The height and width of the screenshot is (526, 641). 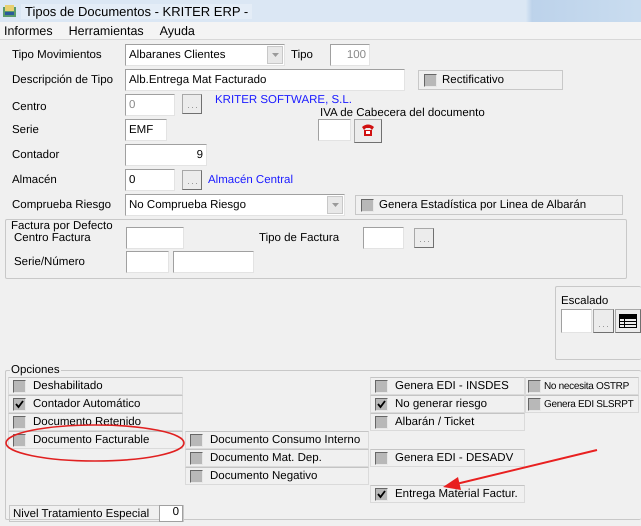 What do you see at coordinates (95, 440) in the screenshot?
I see `checkbox-option: Documento Facturable` at bounding box center [95, 440].